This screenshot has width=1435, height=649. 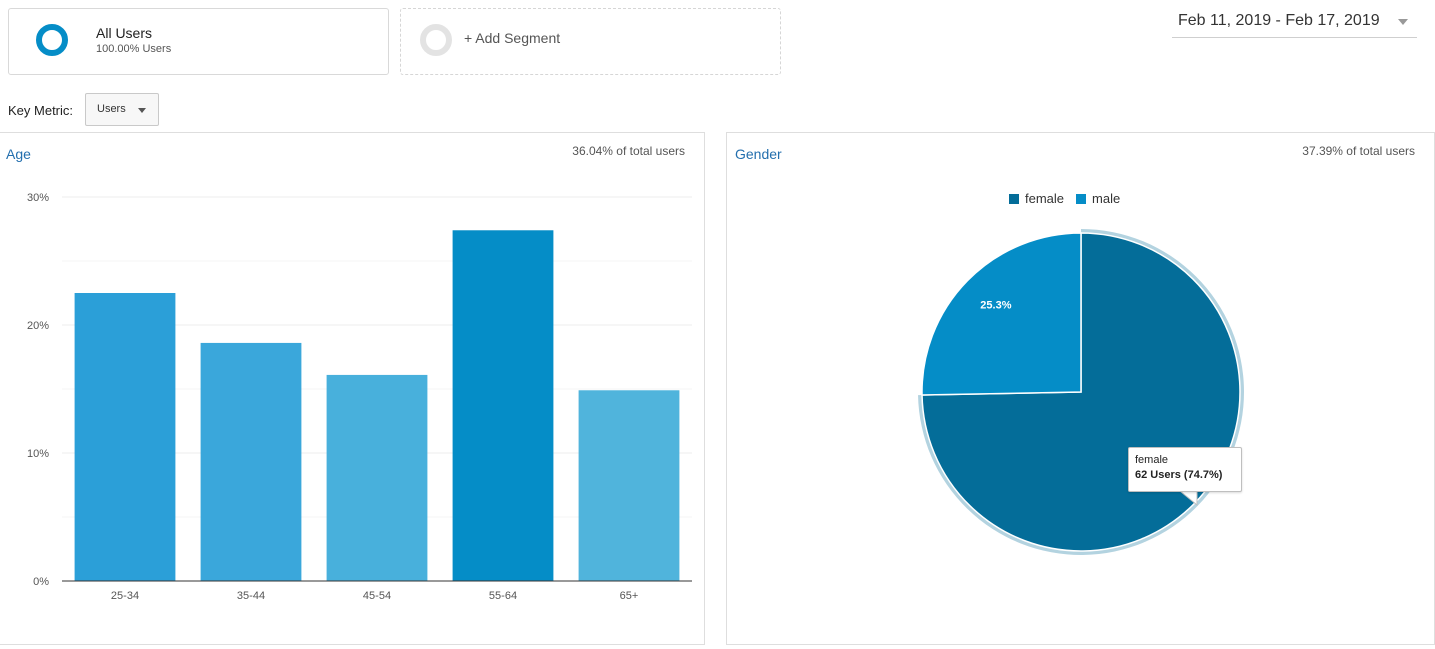 What do you see at coordinates (41, 582) in the screenshot?
I see `y-tick-label: 0%` at bounding box center [41, 582].